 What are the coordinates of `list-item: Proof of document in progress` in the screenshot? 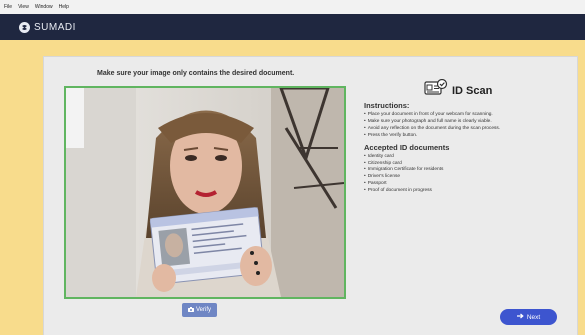 It's located at (471, 191).